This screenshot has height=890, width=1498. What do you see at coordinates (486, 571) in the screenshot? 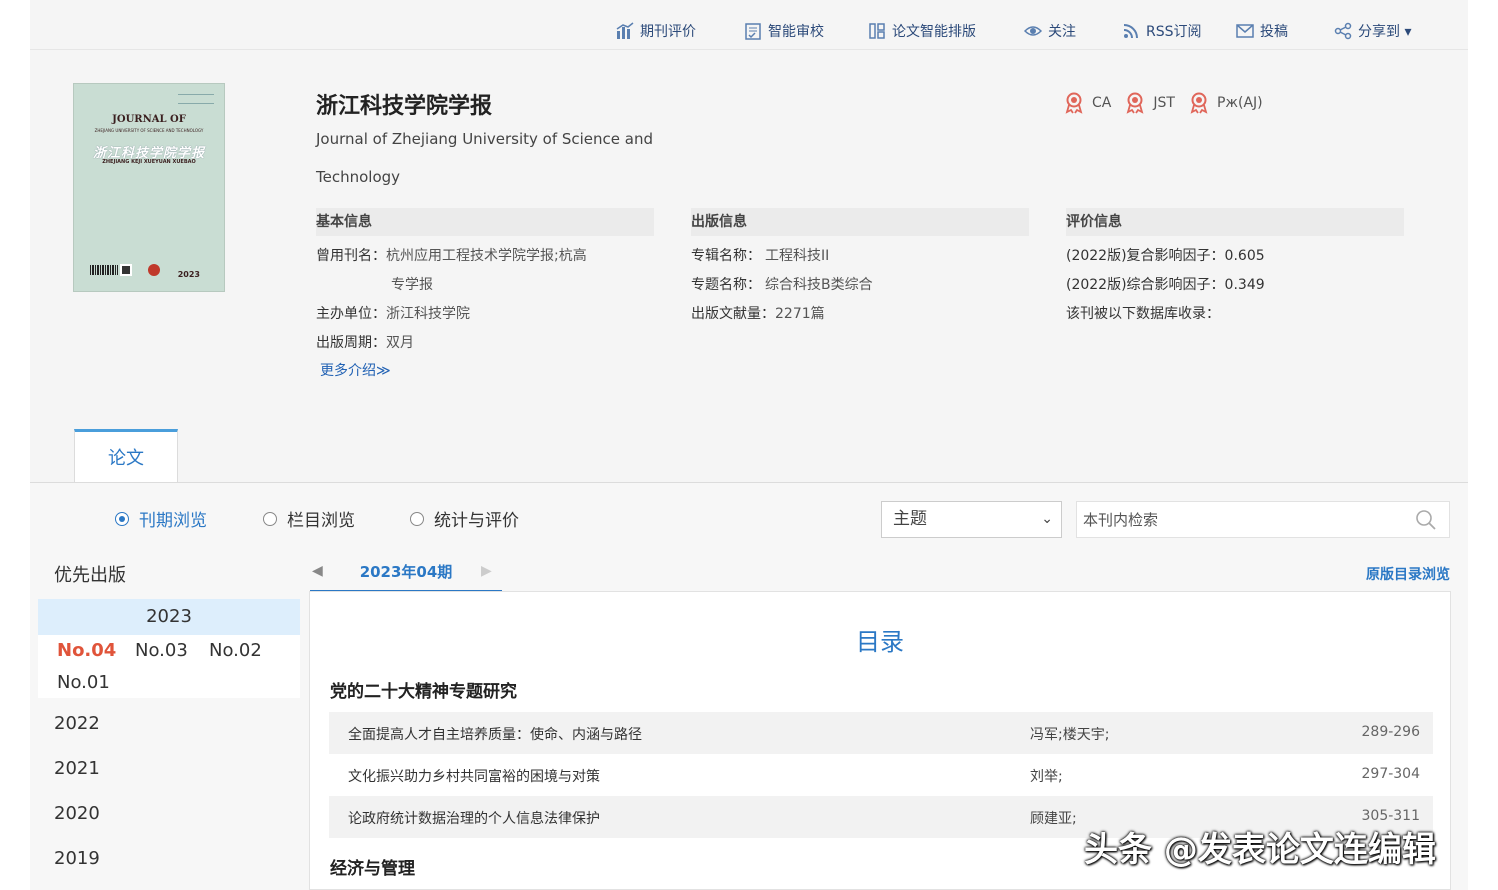
I see `next-issue-arrow-icon: ▶` at bounding box center [486, 571].